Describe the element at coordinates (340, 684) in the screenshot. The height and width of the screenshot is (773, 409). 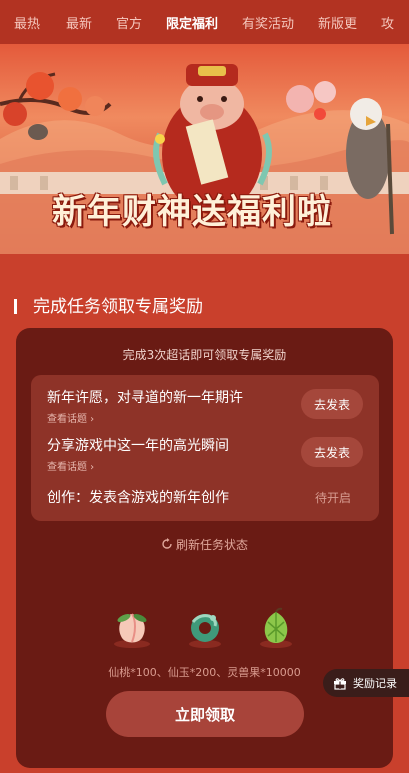
I see `gift-icon` at that location.